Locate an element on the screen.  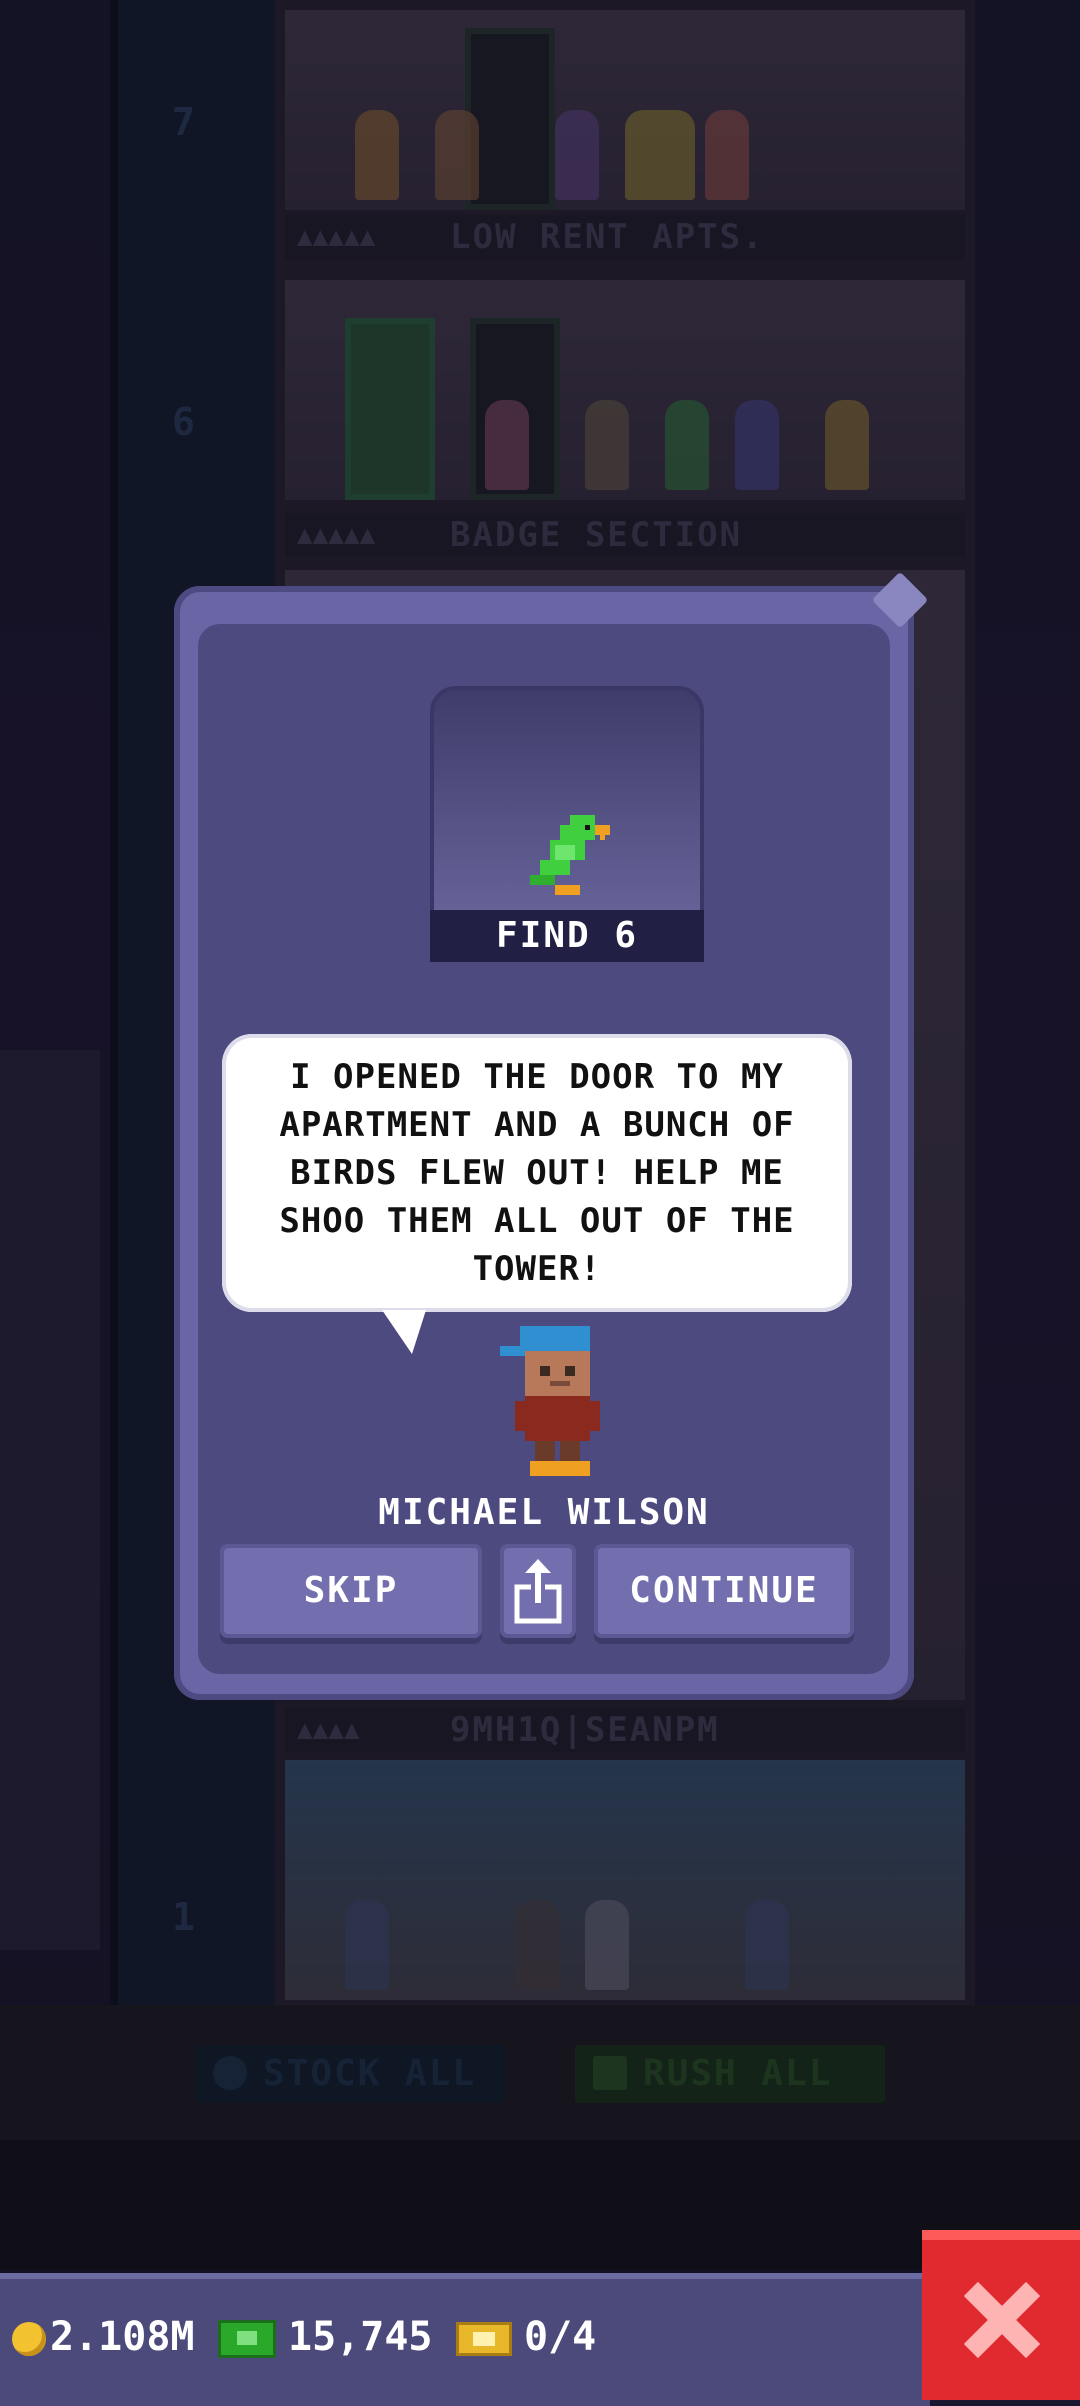
close-icon is located at coordinates (1002, 2320).